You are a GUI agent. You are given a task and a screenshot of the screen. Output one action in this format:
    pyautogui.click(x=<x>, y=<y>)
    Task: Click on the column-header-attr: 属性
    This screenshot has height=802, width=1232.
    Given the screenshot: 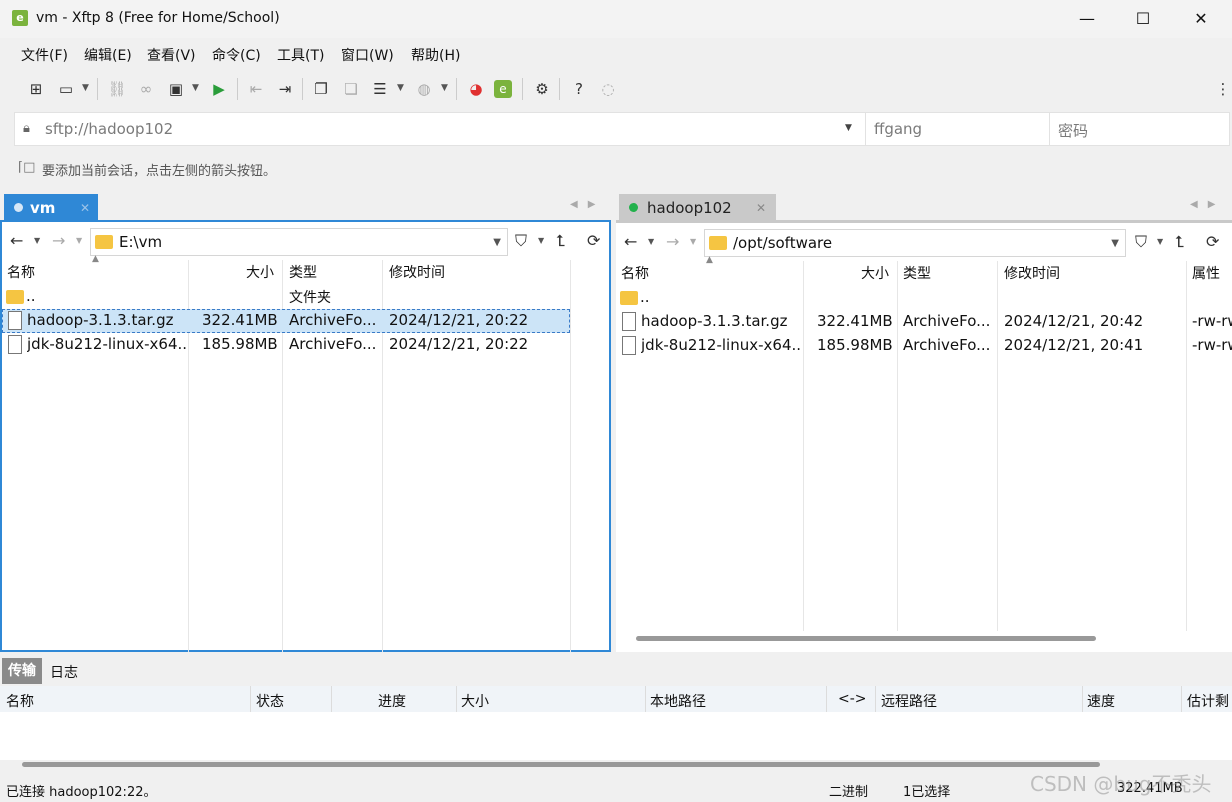 What is the action you would take?
    pyautogui.click(x=1206, y=273)
    